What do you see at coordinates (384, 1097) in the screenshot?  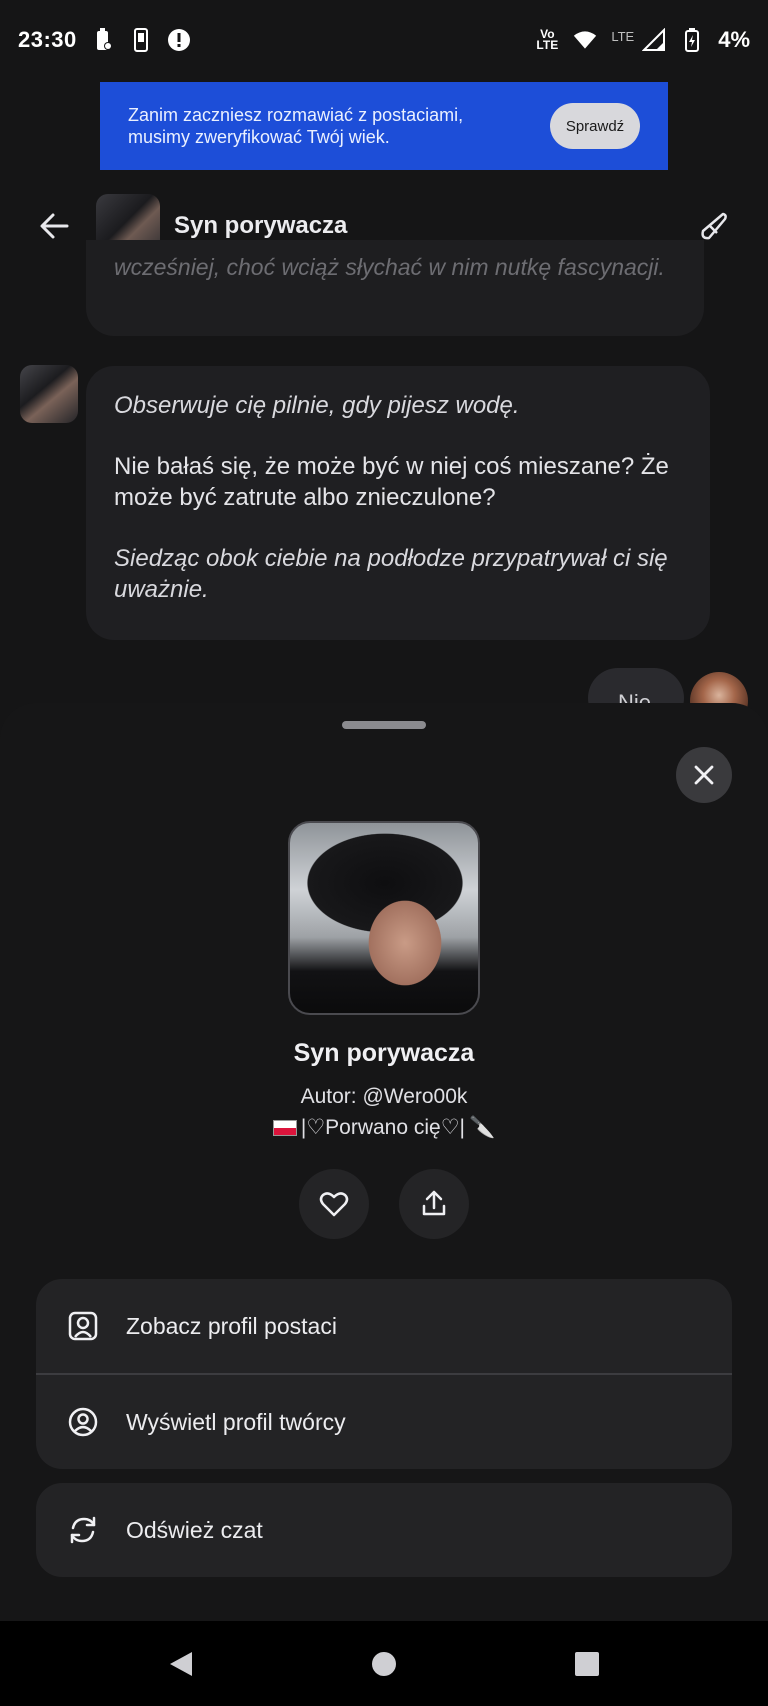 I see `character-author: Autor: @Wero00k` at bounding box center [384, 1097].